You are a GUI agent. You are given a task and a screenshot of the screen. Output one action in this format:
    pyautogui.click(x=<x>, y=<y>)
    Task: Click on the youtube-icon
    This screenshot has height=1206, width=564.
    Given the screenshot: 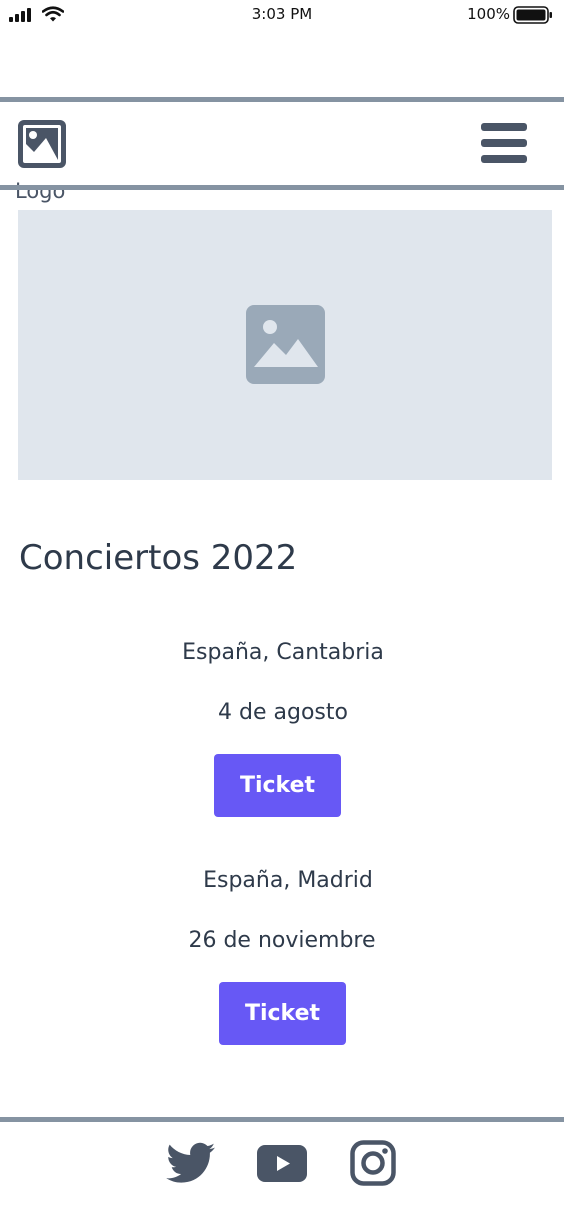 What is the action you would take?
    pyautogui.click(x=282, y=1163)
    